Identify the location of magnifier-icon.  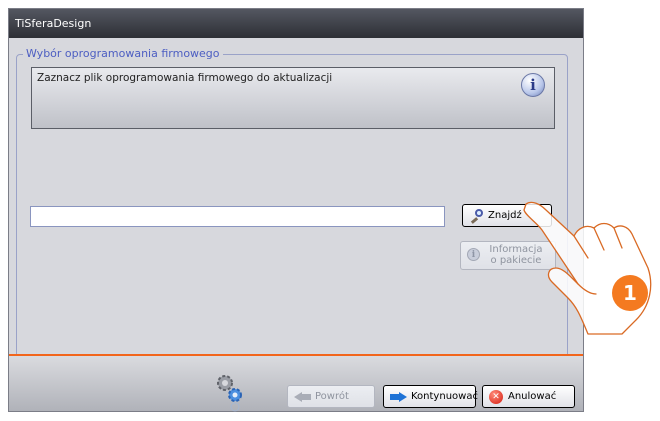
(476, 216).